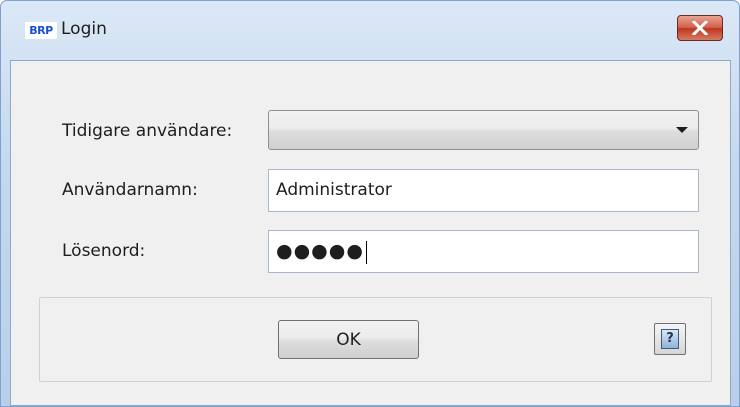  I want to click on username-field: Administrator, so click(483, 190).